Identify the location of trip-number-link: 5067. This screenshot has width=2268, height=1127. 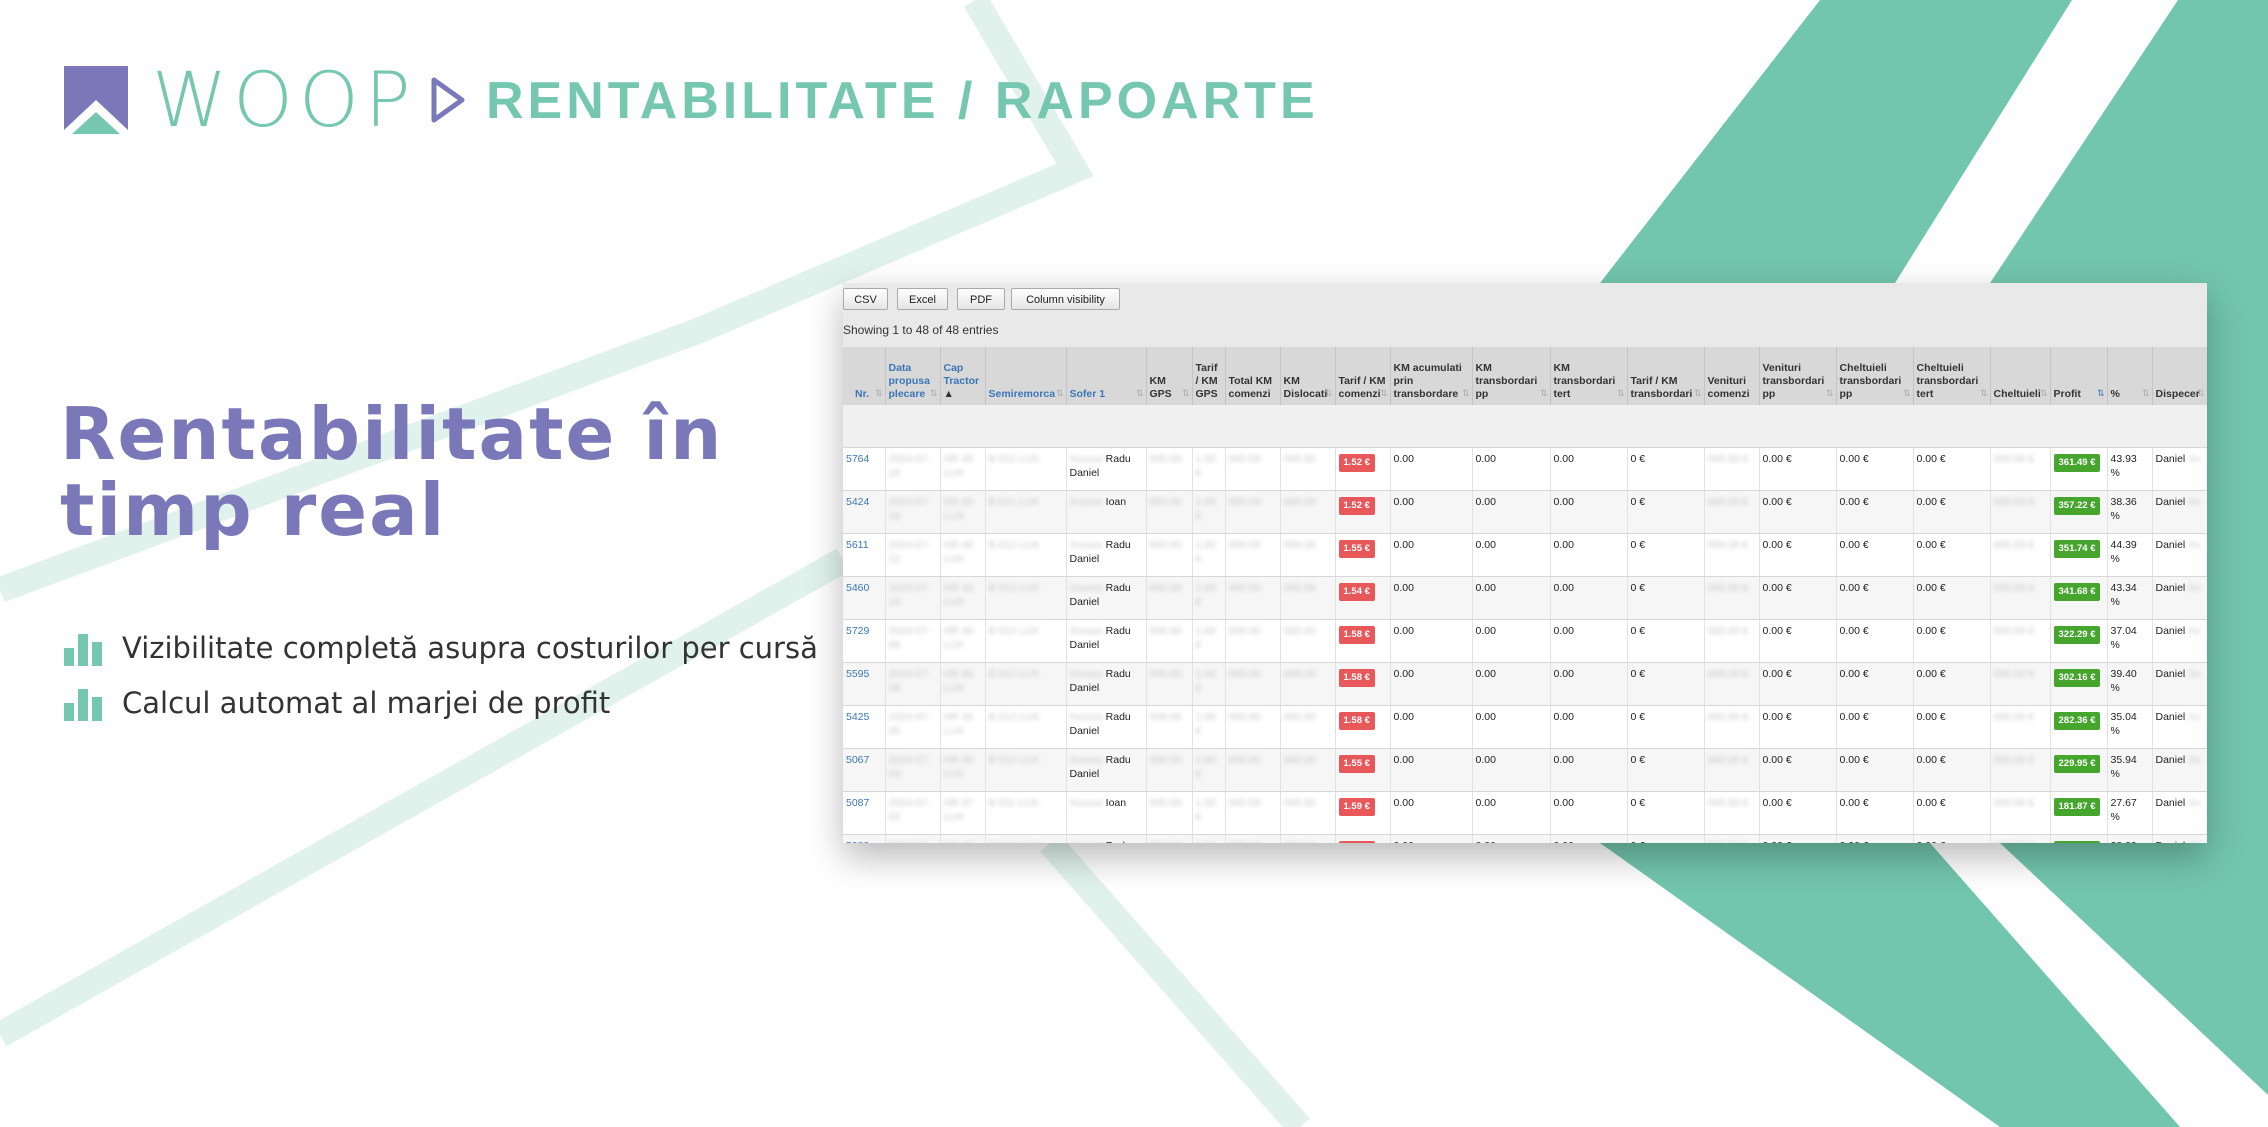
(857, 760).